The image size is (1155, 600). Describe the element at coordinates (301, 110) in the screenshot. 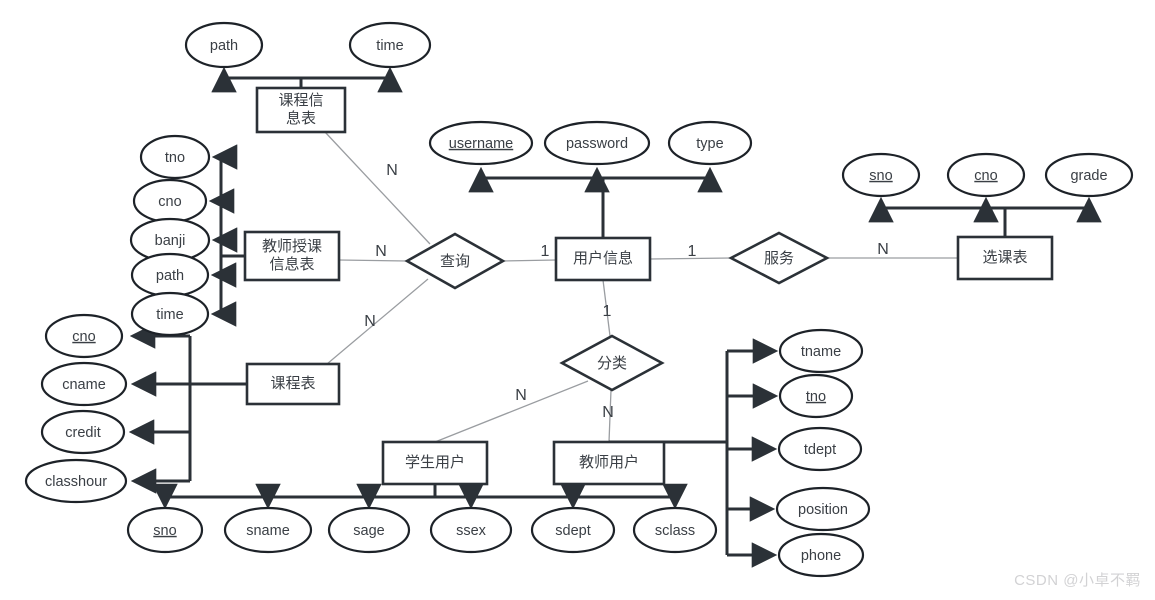

I see `entity-course_info: 课程信息表` at that location.